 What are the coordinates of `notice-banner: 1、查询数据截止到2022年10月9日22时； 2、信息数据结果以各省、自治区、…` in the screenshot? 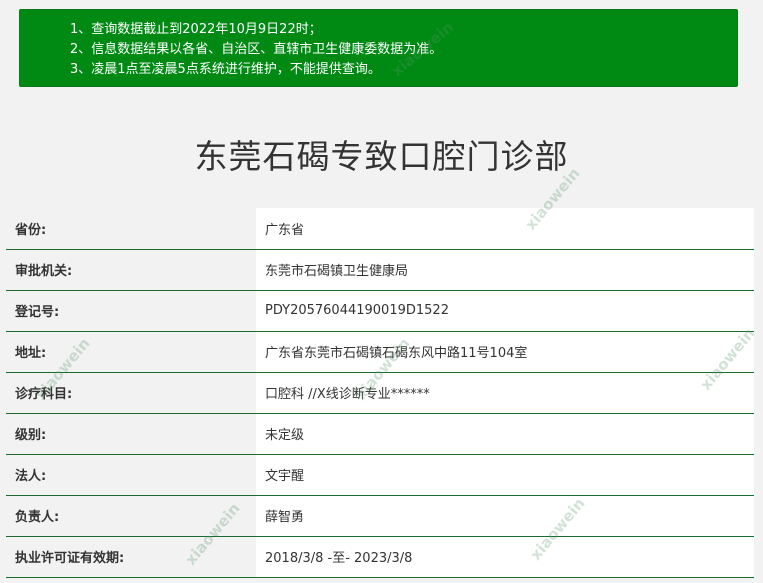 It's located at (378, 48).